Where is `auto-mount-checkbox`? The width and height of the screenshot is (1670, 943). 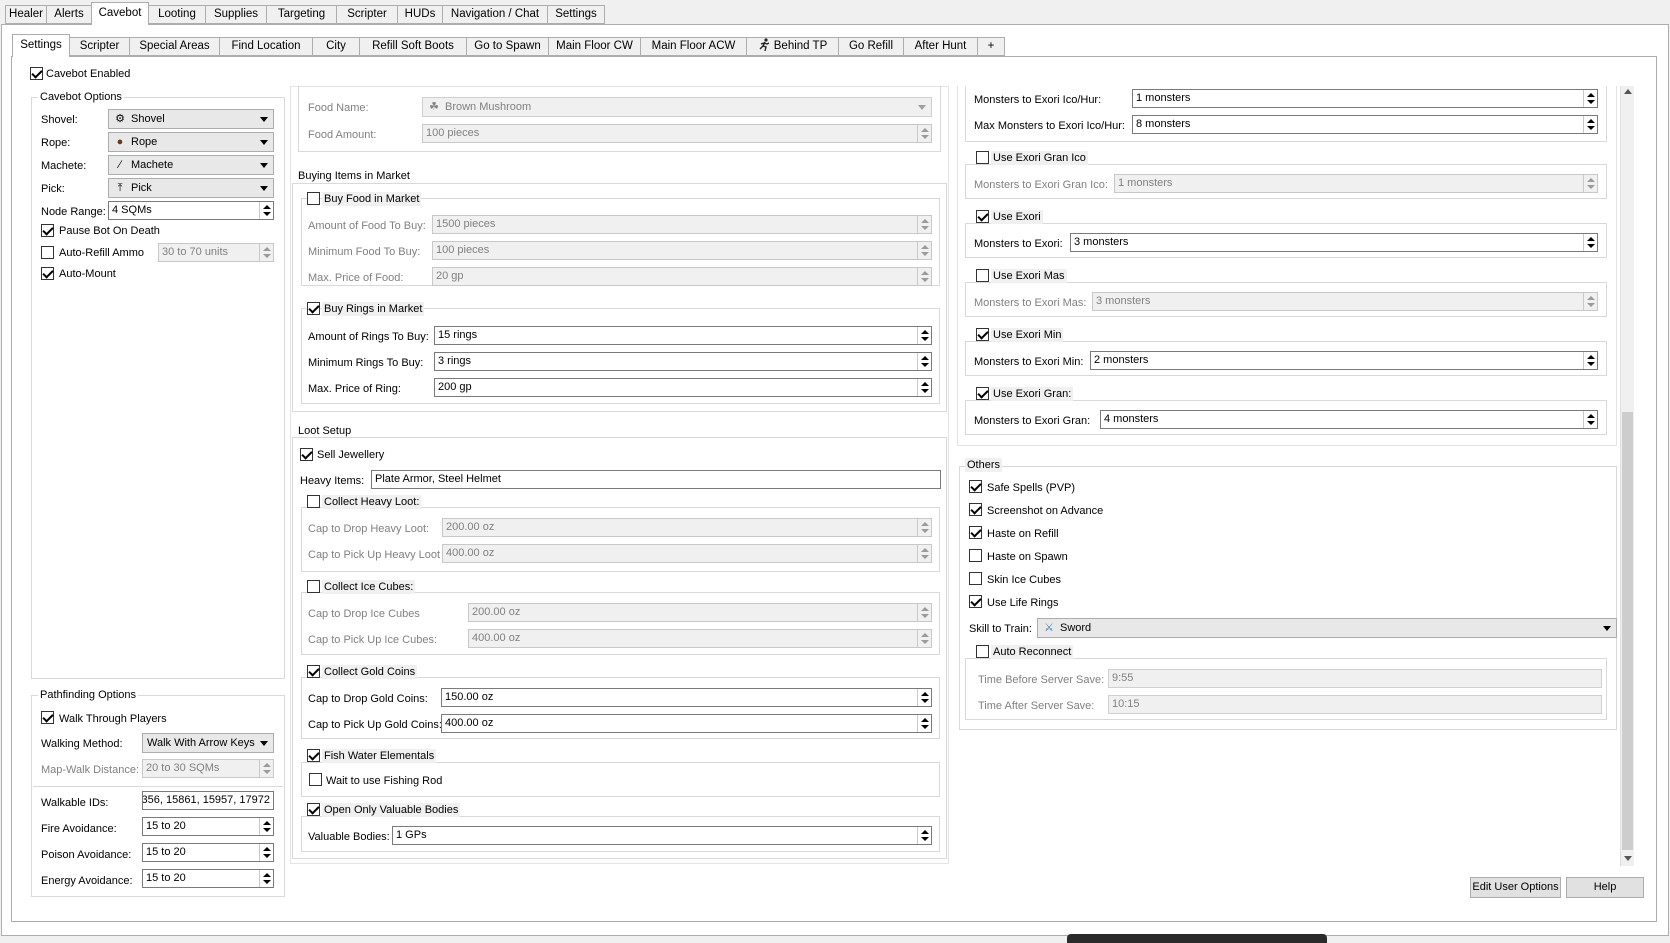 auto-mount-checkbox is located at coordinates (47, 273).